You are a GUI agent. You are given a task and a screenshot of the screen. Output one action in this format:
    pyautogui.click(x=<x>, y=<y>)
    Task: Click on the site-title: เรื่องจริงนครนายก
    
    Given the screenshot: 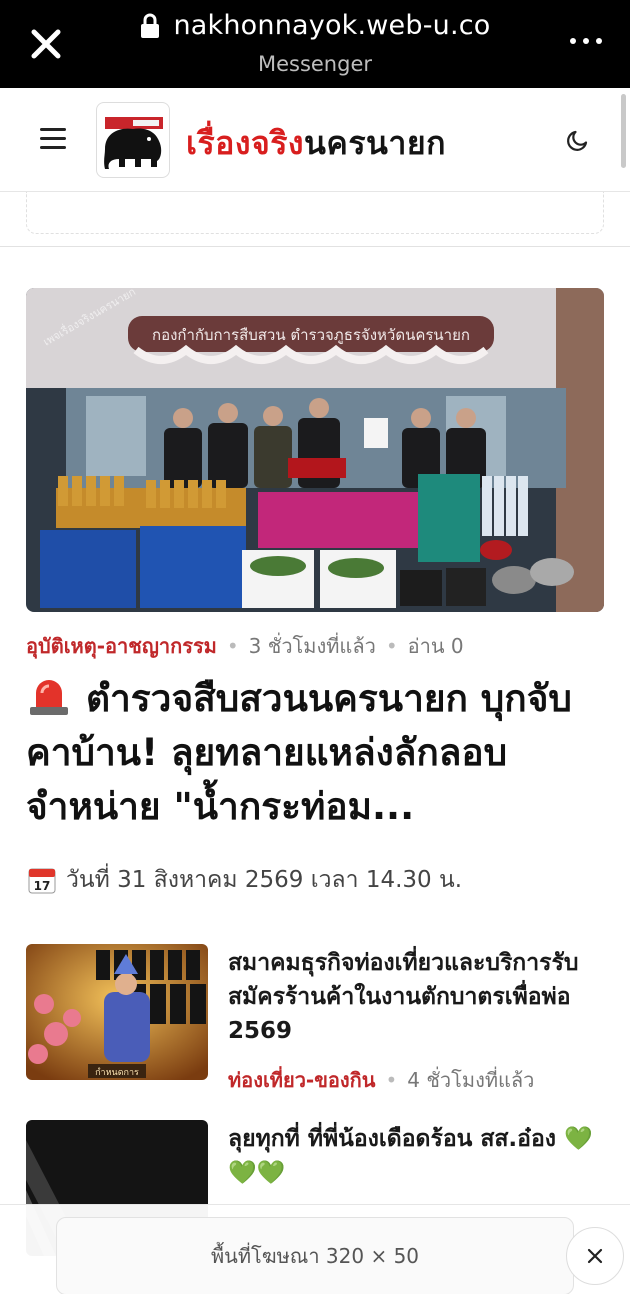 What is the action you would take?
    pyautogui.click(x=316, y=143)
    